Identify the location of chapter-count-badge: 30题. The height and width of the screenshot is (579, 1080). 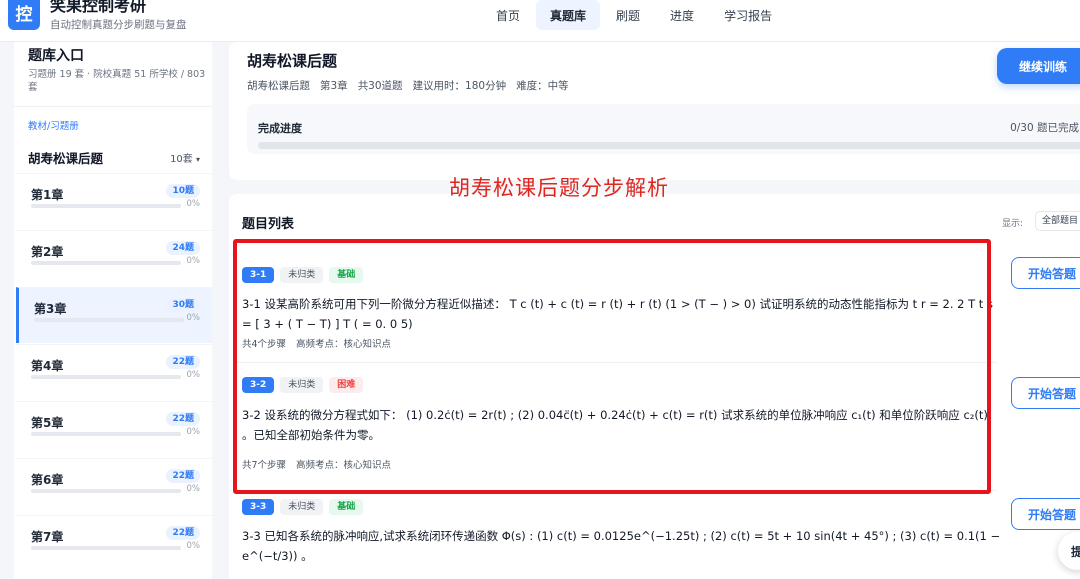
(183, 305).